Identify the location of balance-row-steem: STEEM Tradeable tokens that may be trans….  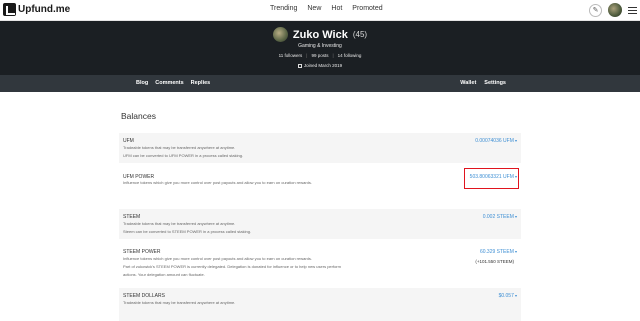
(320, 224).